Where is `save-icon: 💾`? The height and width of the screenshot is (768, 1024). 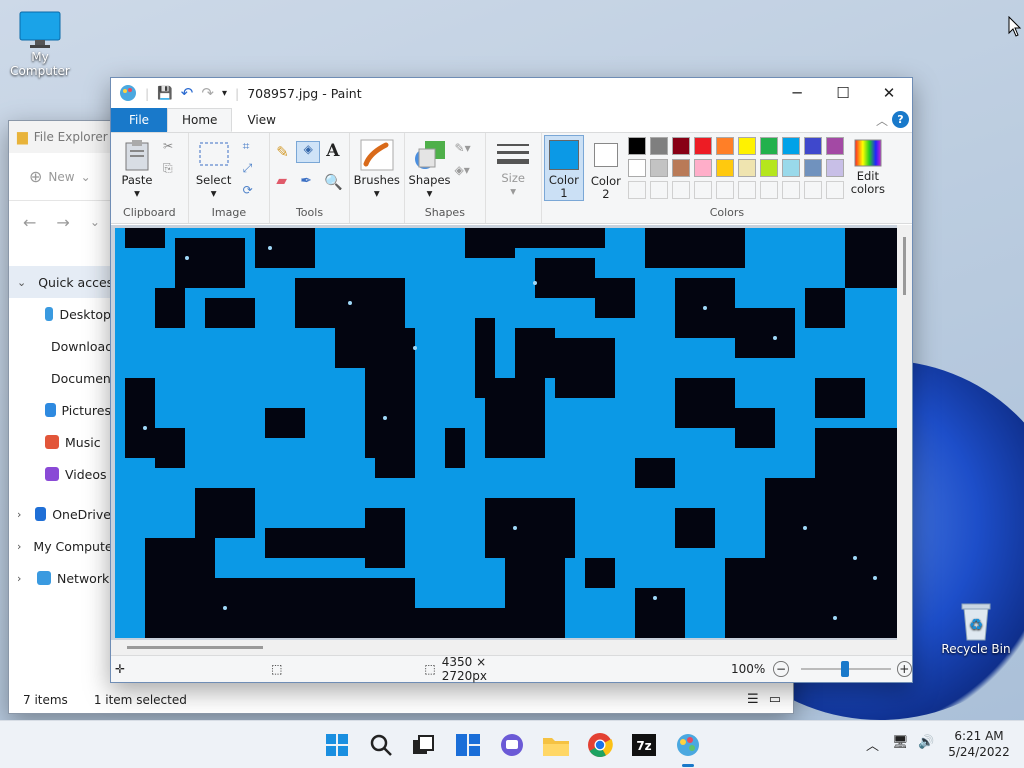
save-icon: 💾 is located at coordinates (165, 93).